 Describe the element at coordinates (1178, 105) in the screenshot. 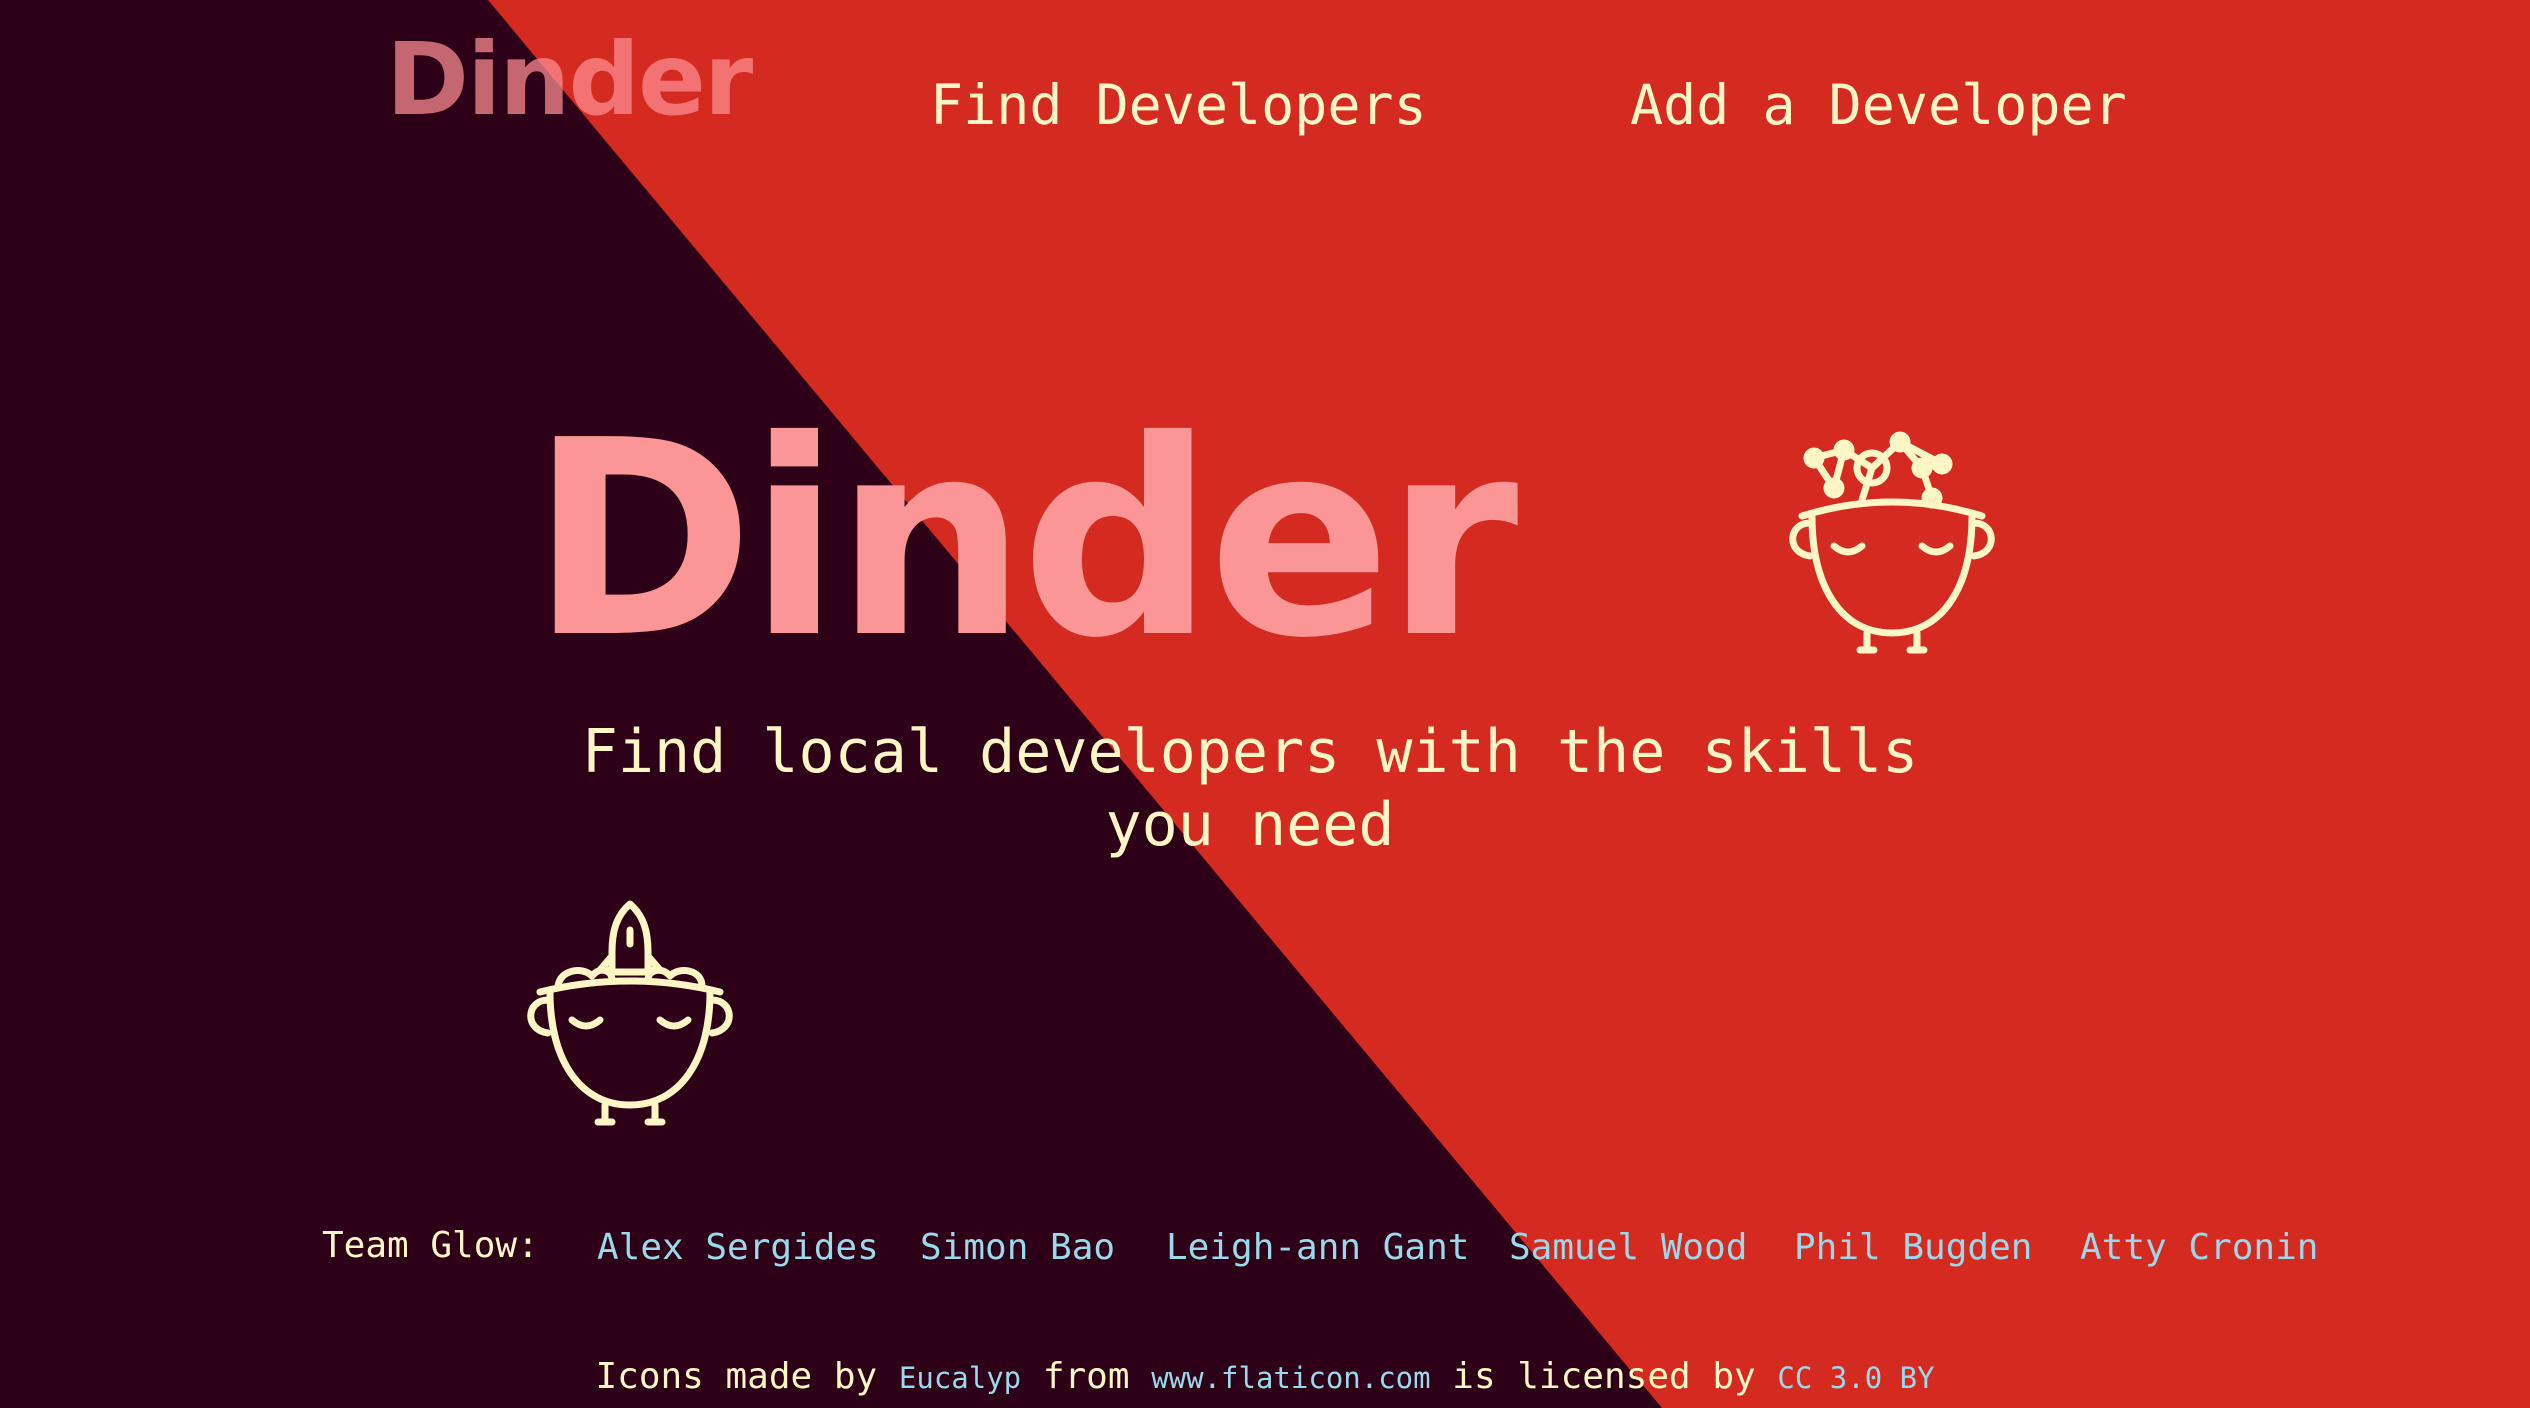

I see `nav-find-developers-link: Find Developers` at that location.